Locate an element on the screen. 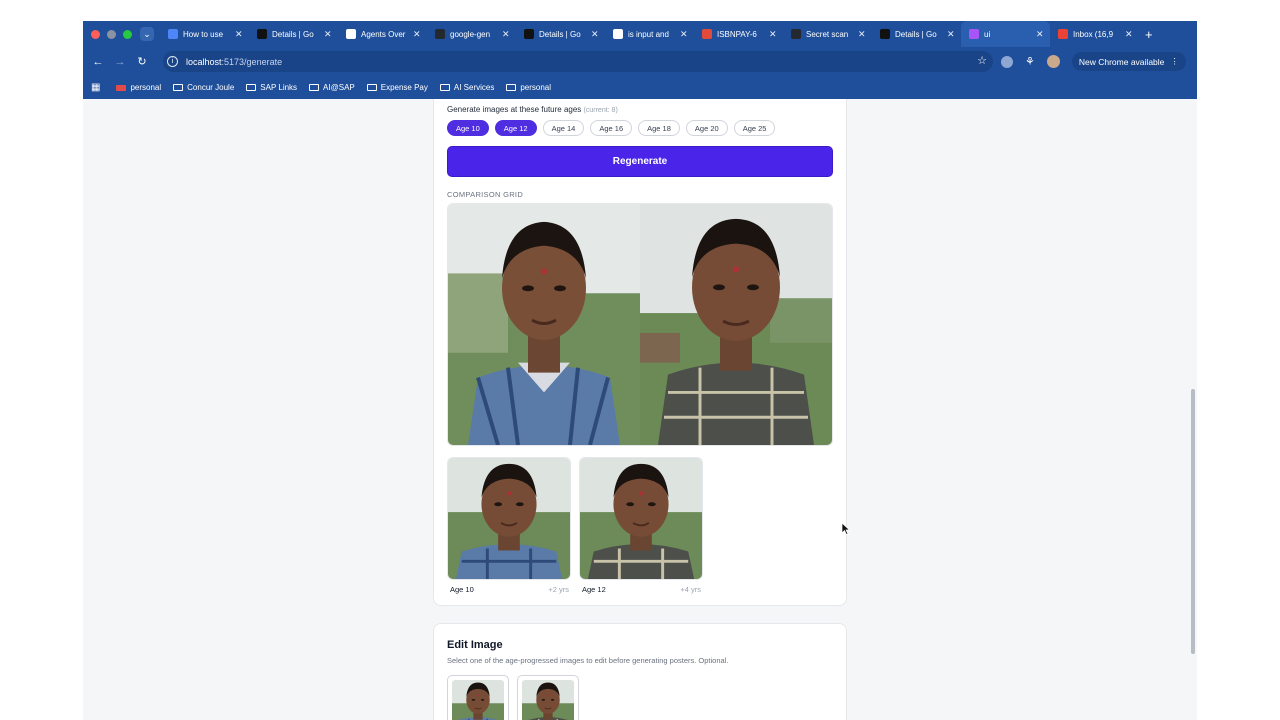  browser-tab: Inbox (16,9 ✕ is located at coordinates (1094, 34).